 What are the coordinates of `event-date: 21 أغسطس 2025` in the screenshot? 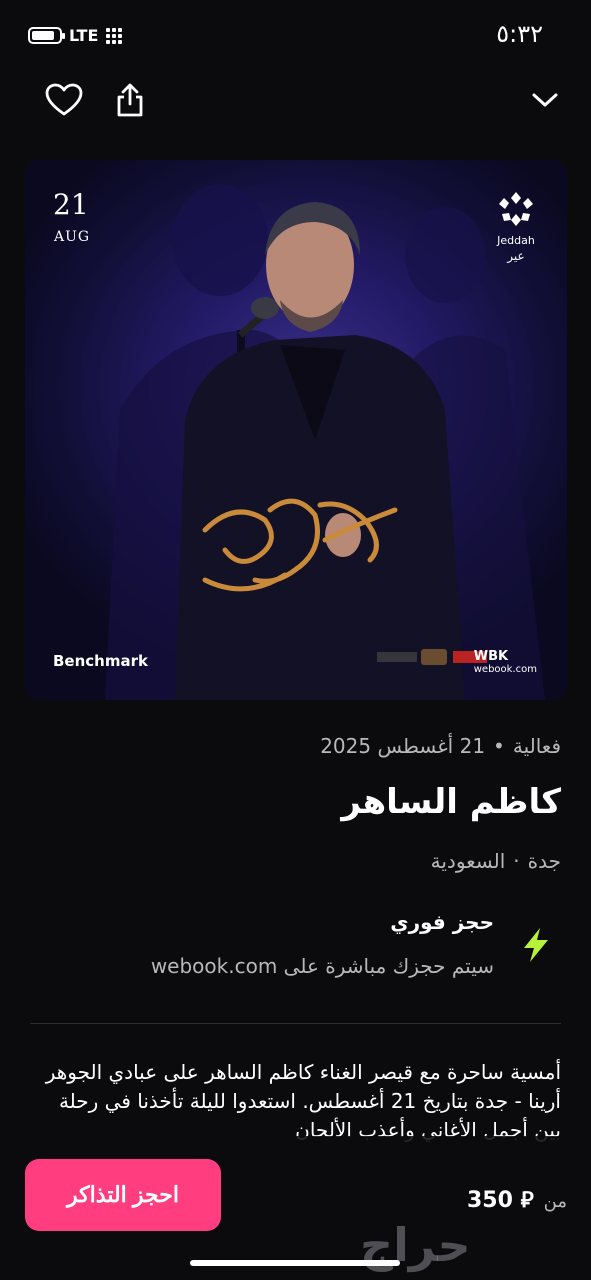 It's located at (403, 746).